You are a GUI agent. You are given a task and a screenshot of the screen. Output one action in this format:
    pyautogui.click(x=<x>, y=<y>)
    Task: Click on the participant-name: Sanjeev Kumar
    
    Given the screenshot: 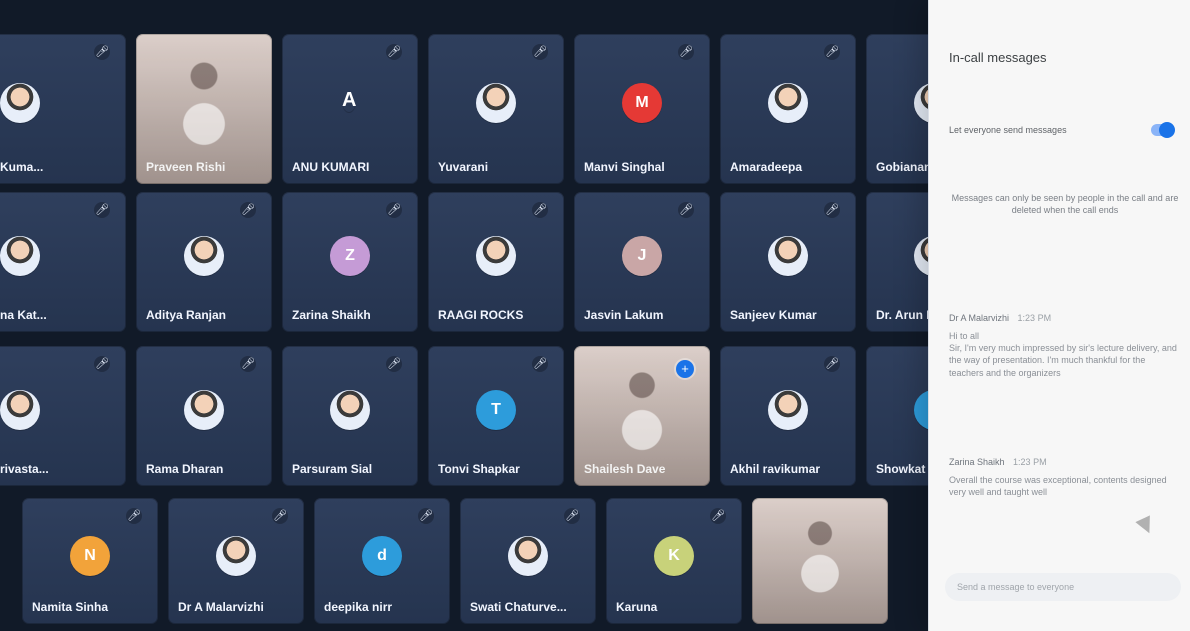 What is the action you would take?
    pyautogui.click(x=773, y=315)
    